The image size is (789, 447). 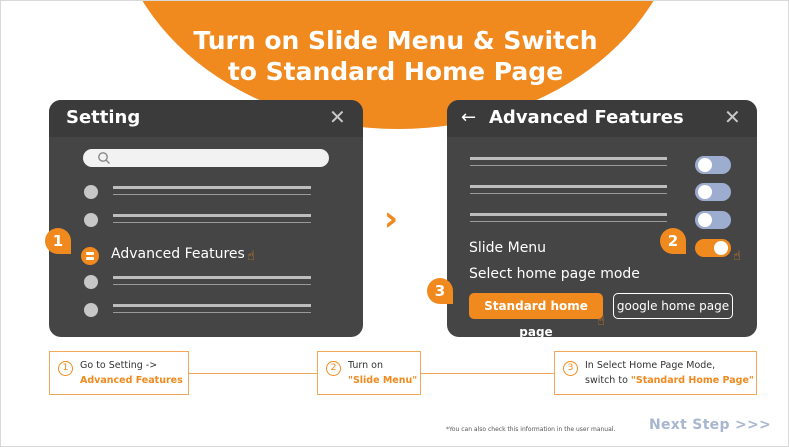 What do you see at coordinates (710, 425) in the screenshot?
I see `next-step-link: Next Step >>>` at bounding box center [710, 425].